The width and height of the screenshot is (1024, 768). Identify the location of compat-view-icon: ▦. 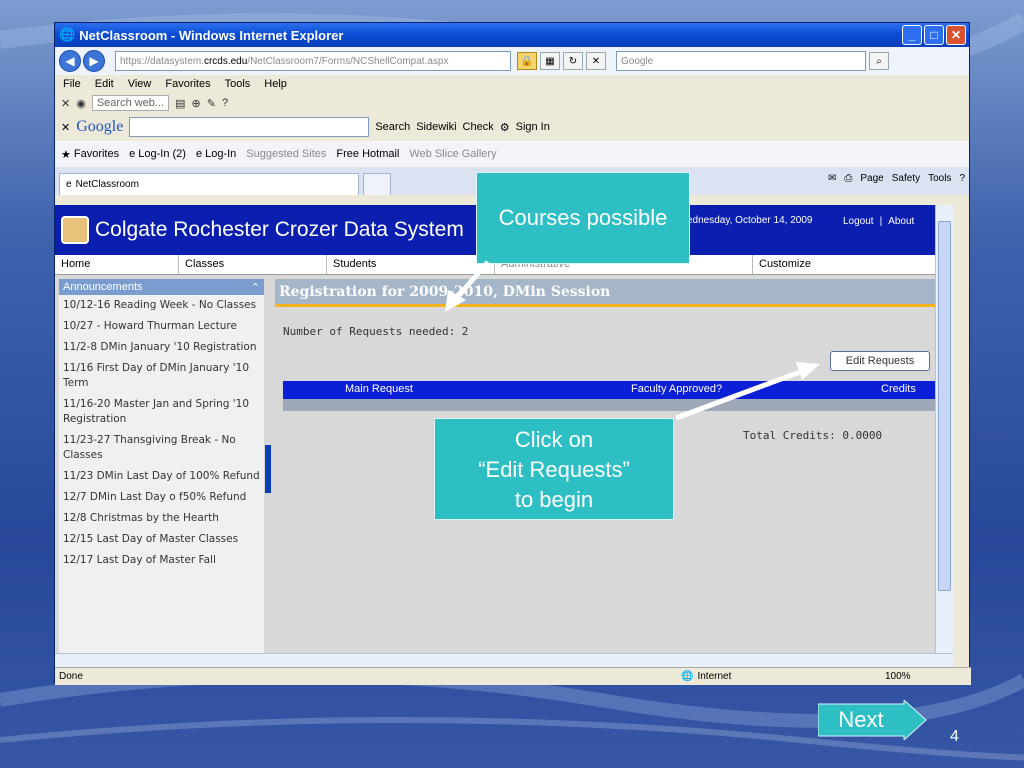
(550, 61).